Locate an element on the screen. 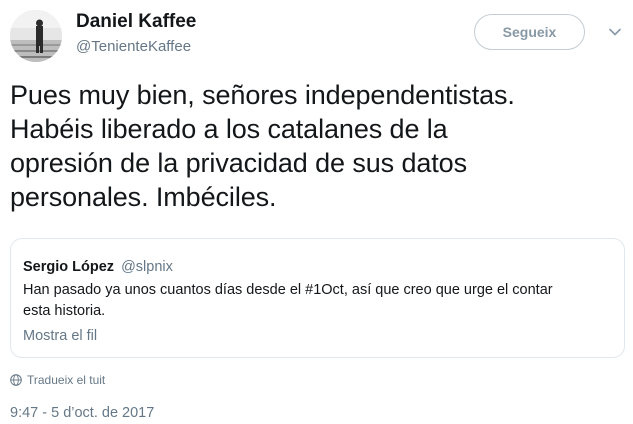 The width and height of the screenshot is (633, 424). avatar-image is located at coordinates (36, 36).